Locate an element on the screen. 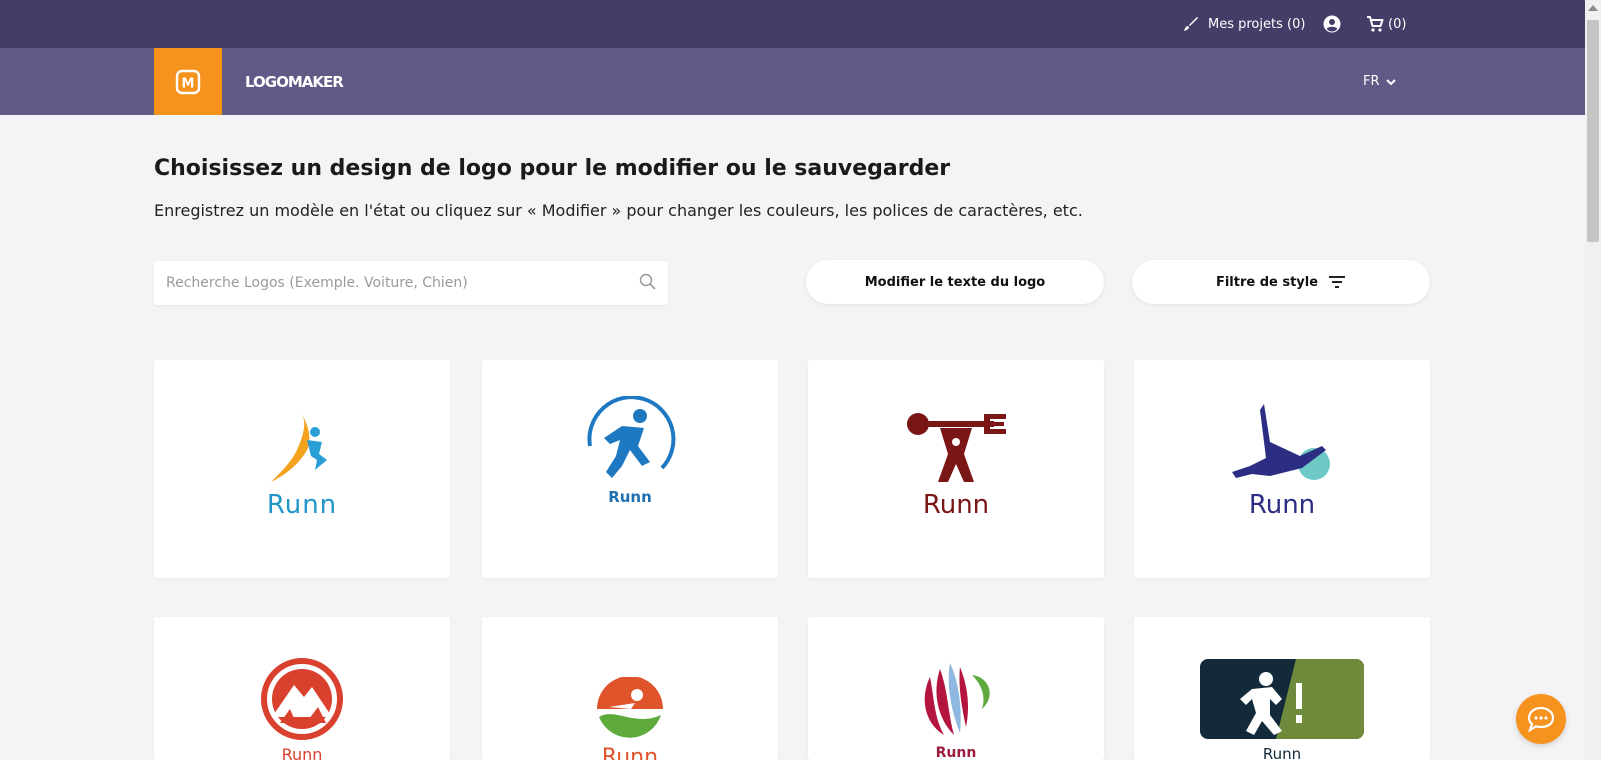 This screenshot has width=1601, height=760. chat-button is located at coordinates (1541, 719).